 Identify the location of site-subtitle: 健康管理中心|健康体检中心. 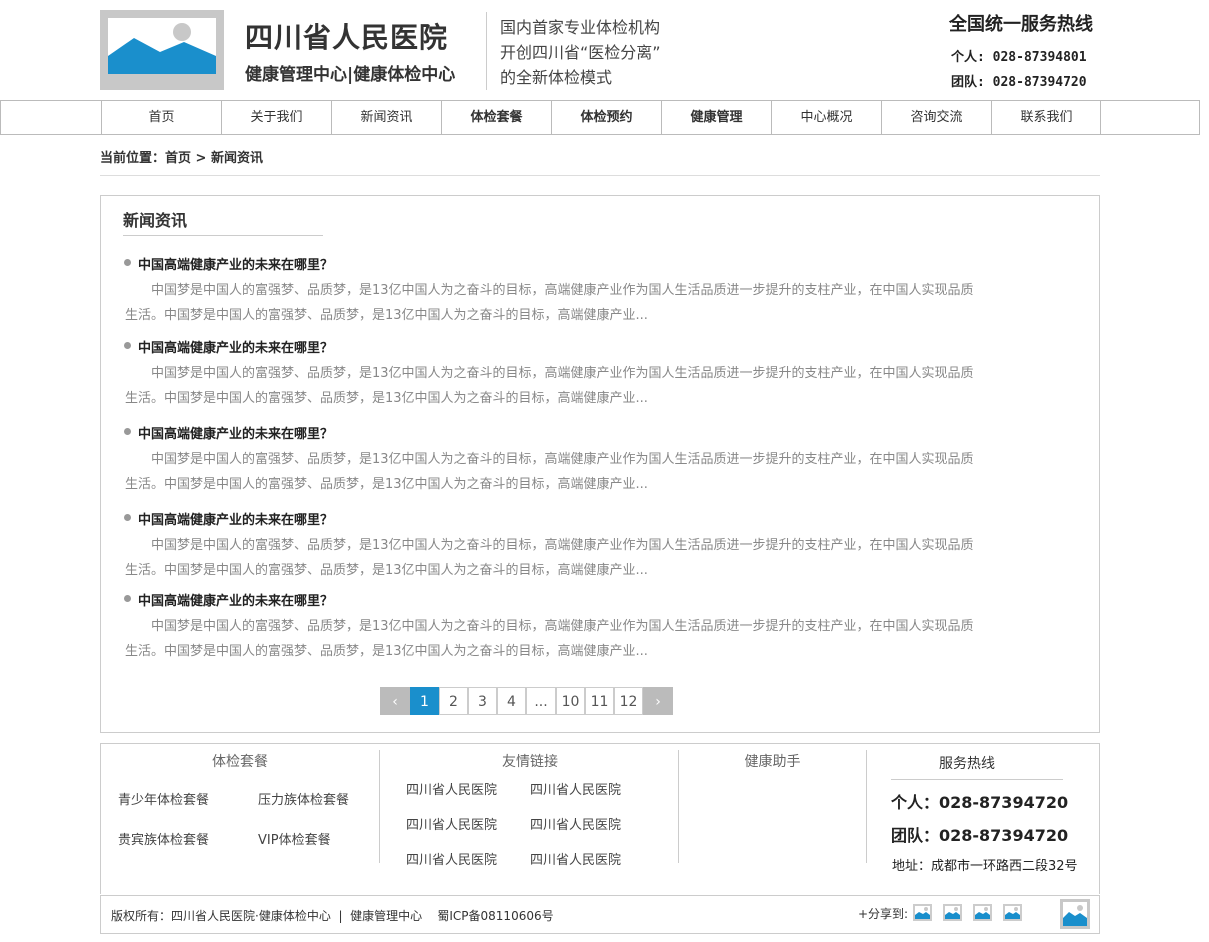
(350, 75).